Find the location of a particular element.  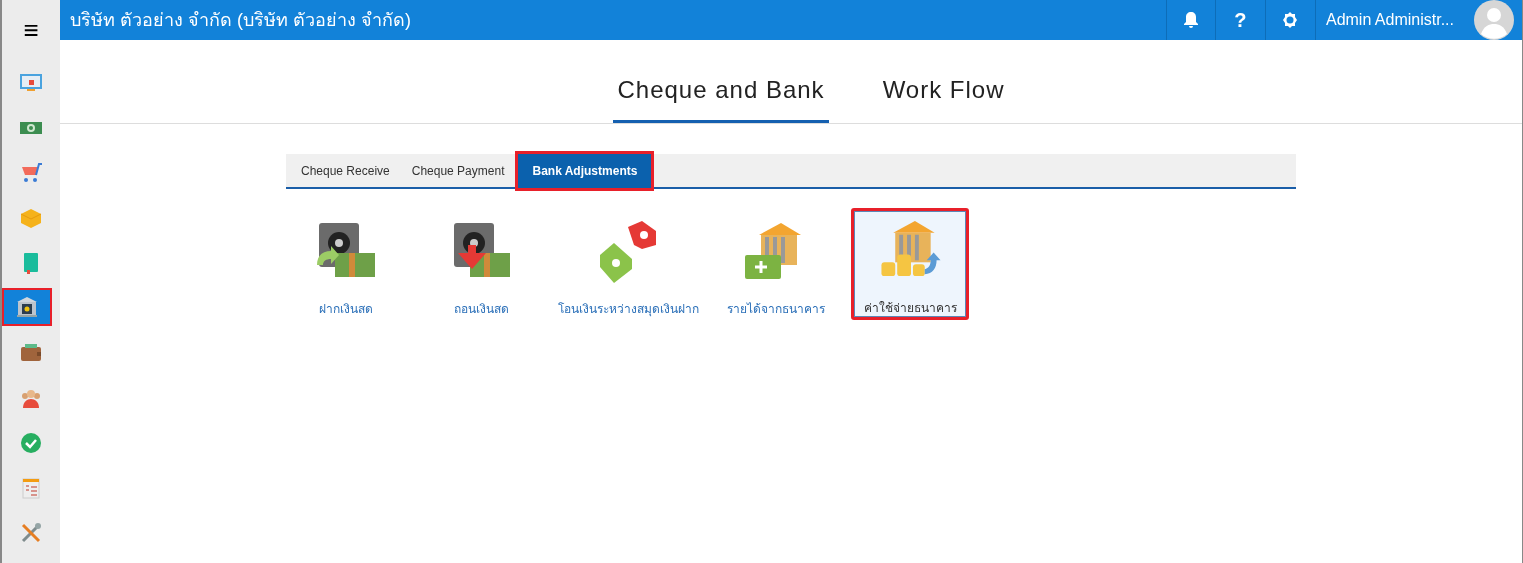

app-tile: รายได้จากธนาคาร is located at coordinates (776, 265).